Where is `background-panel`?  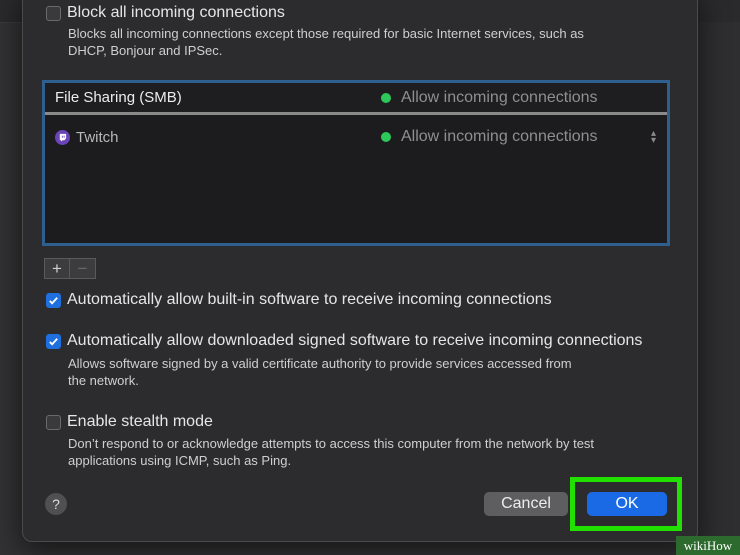
background-panel is located at coordinates (718, 288).